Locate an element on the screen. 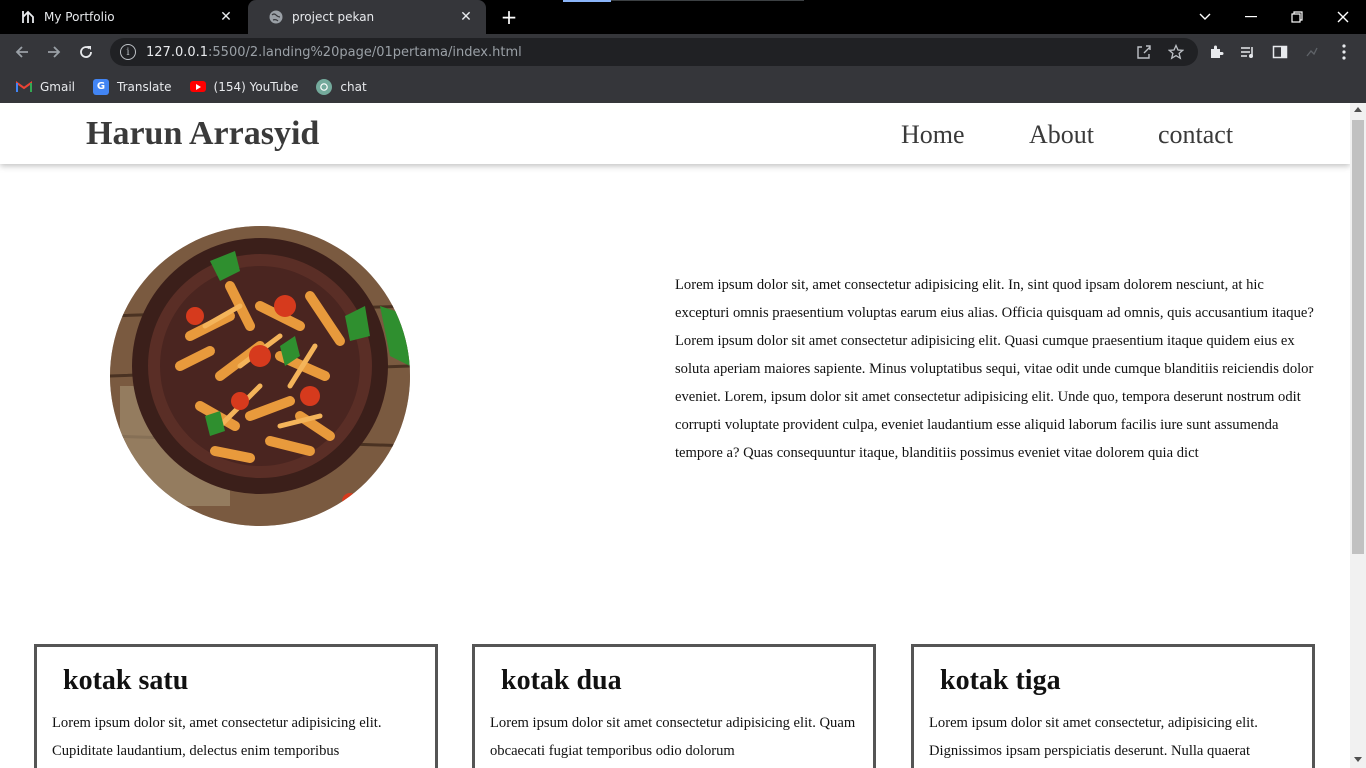  tab-indicator-track is located at coordinates (707, 0).